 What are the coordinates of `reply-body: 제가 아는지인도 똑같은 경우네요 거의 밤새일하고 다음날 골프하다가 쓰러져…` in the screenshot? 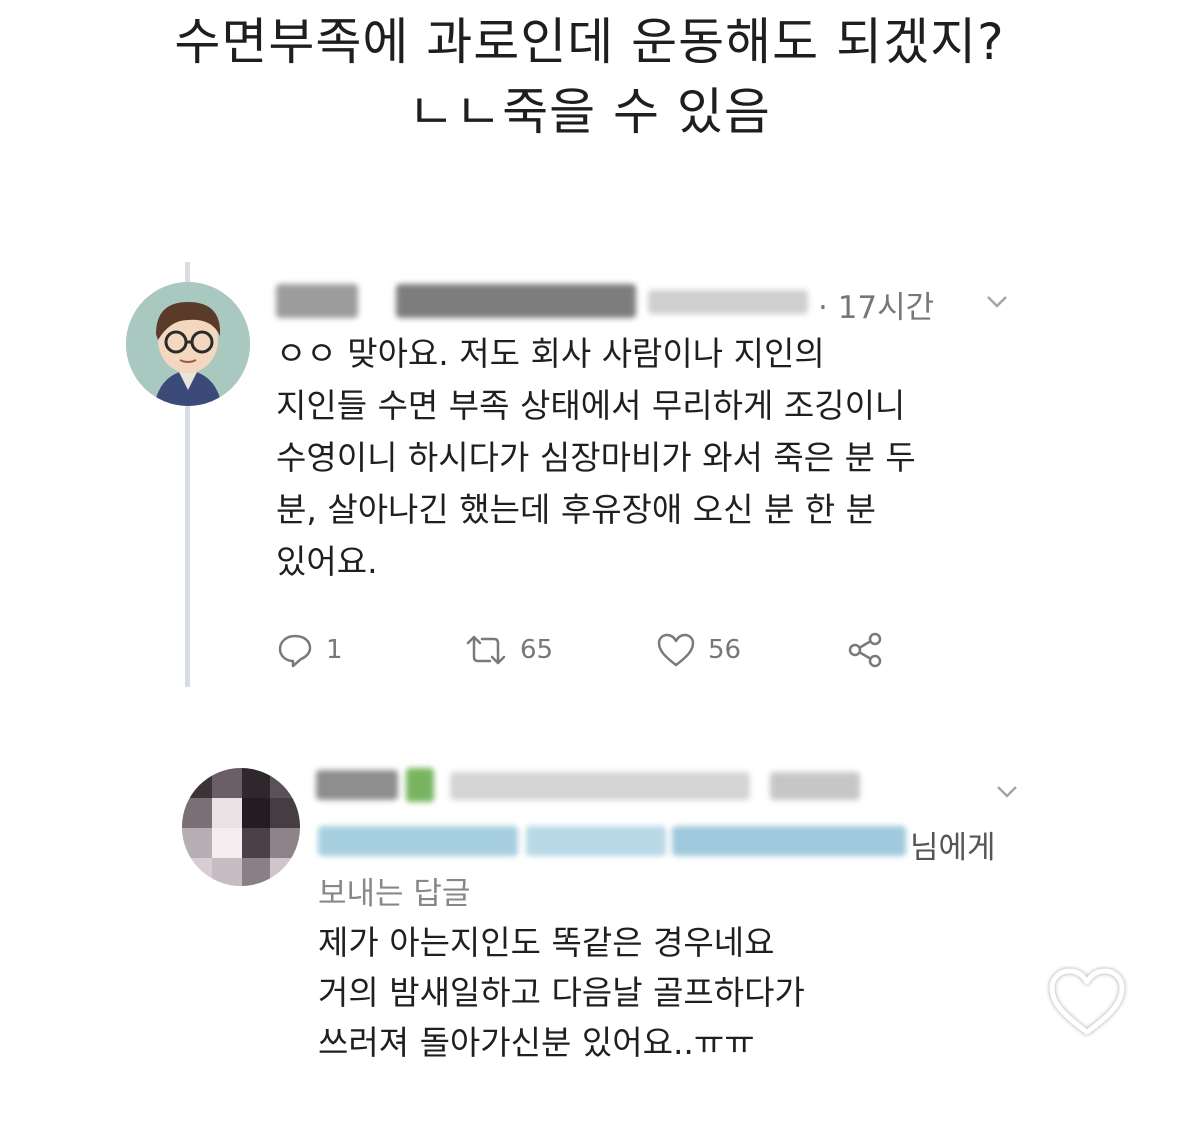 It's located at (561, 993).